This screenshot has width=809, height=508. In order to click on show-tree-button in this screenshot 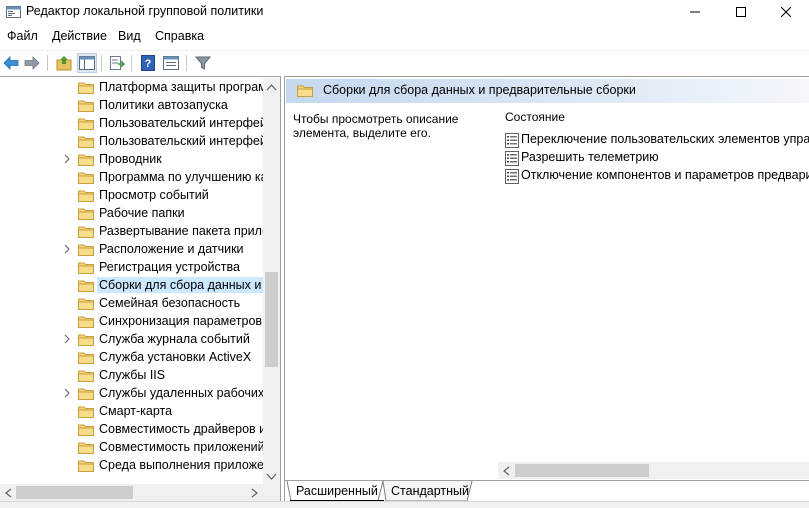, I will do `click(87, 63)`.